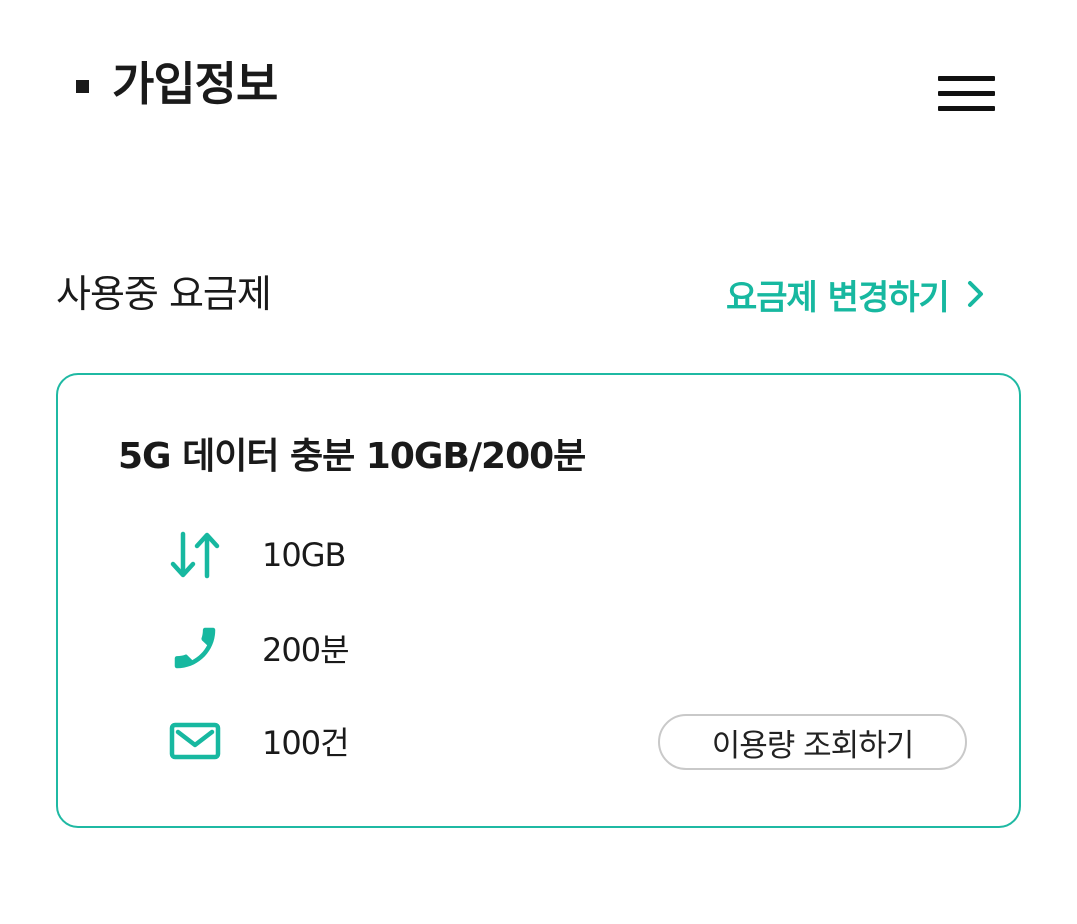 The width and height of the screenshot is (1077, 924). I want to click on menu-button, so click(966, 94).